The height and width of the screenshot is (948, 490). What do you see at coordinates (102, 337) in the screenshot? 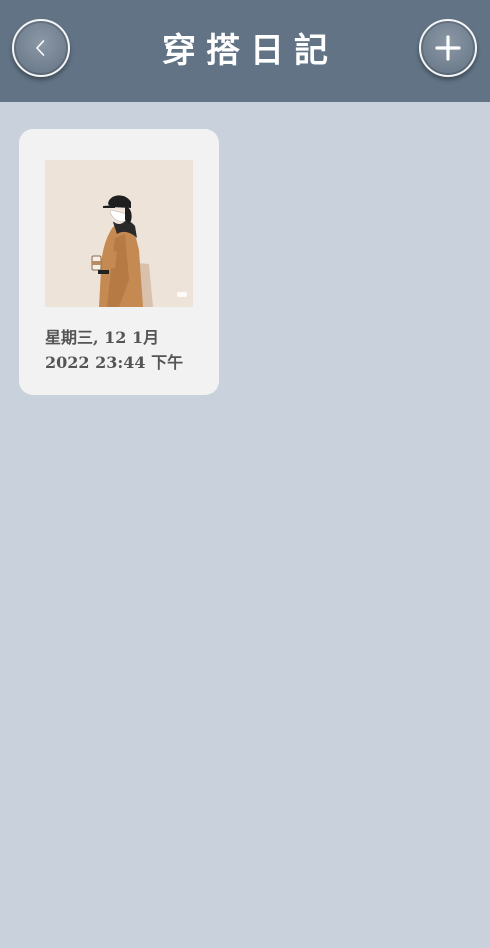
I see `entry-date-line1: 星期三, 12 1月` at bounding box center [102, 337].